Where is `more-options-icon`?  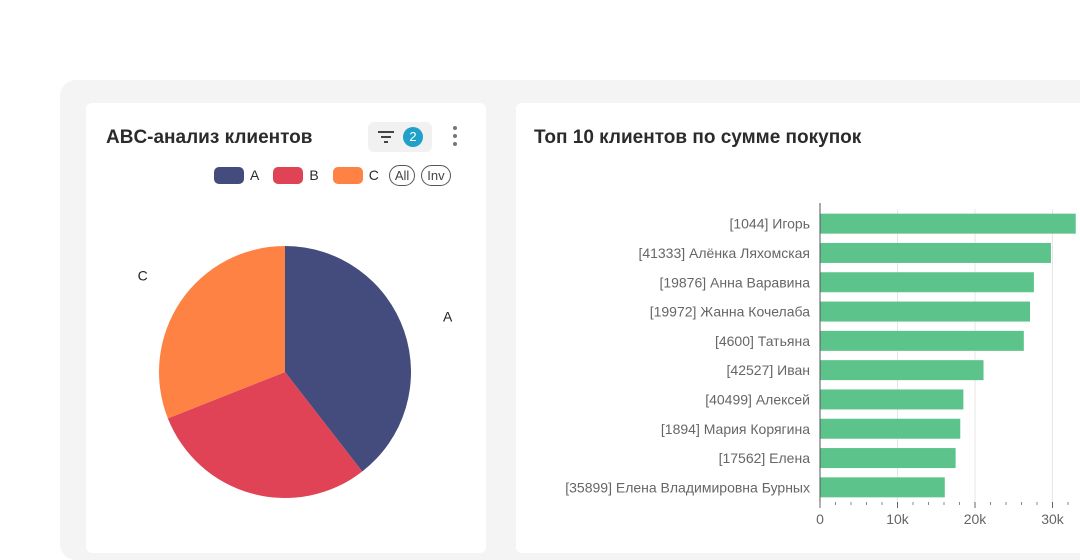 more-options-icon is located at coordinates (455, 137).